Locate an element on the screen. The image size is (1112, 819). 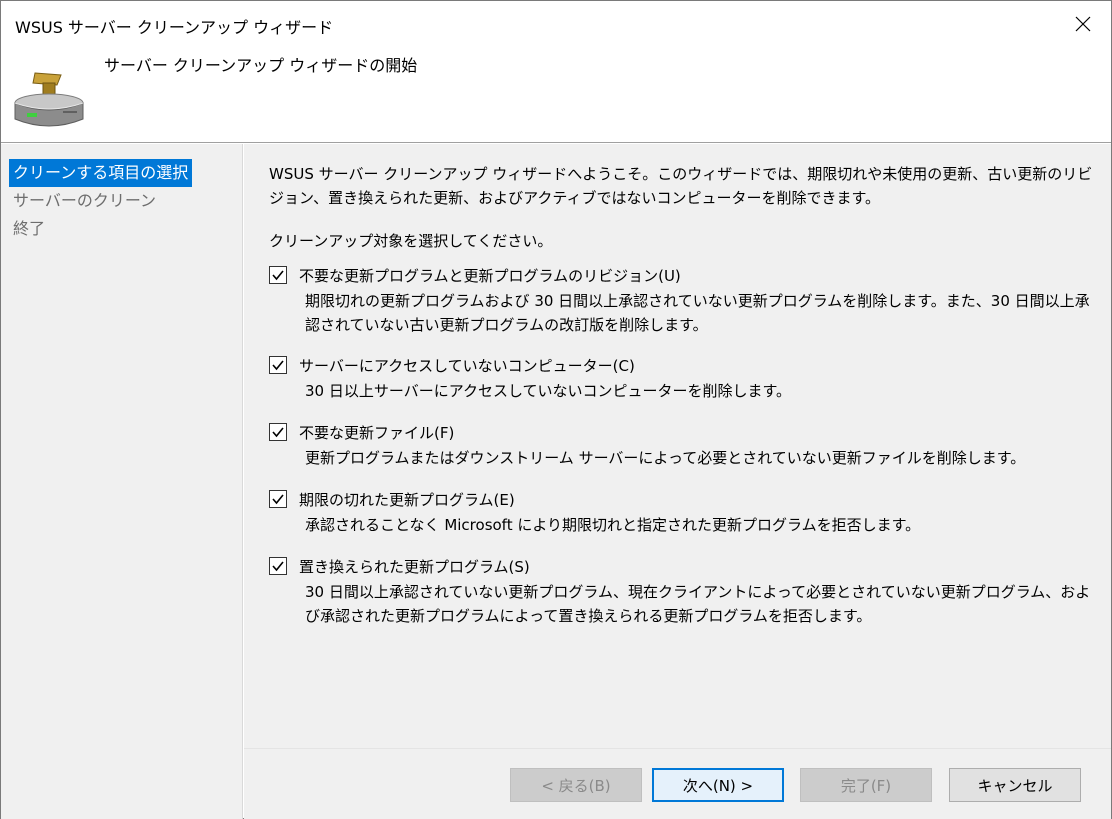
inactive-computers-description: 30 日以上サーバーにアクセスしていないコンピューターを削除します。 is located at coordinates (548, 391).